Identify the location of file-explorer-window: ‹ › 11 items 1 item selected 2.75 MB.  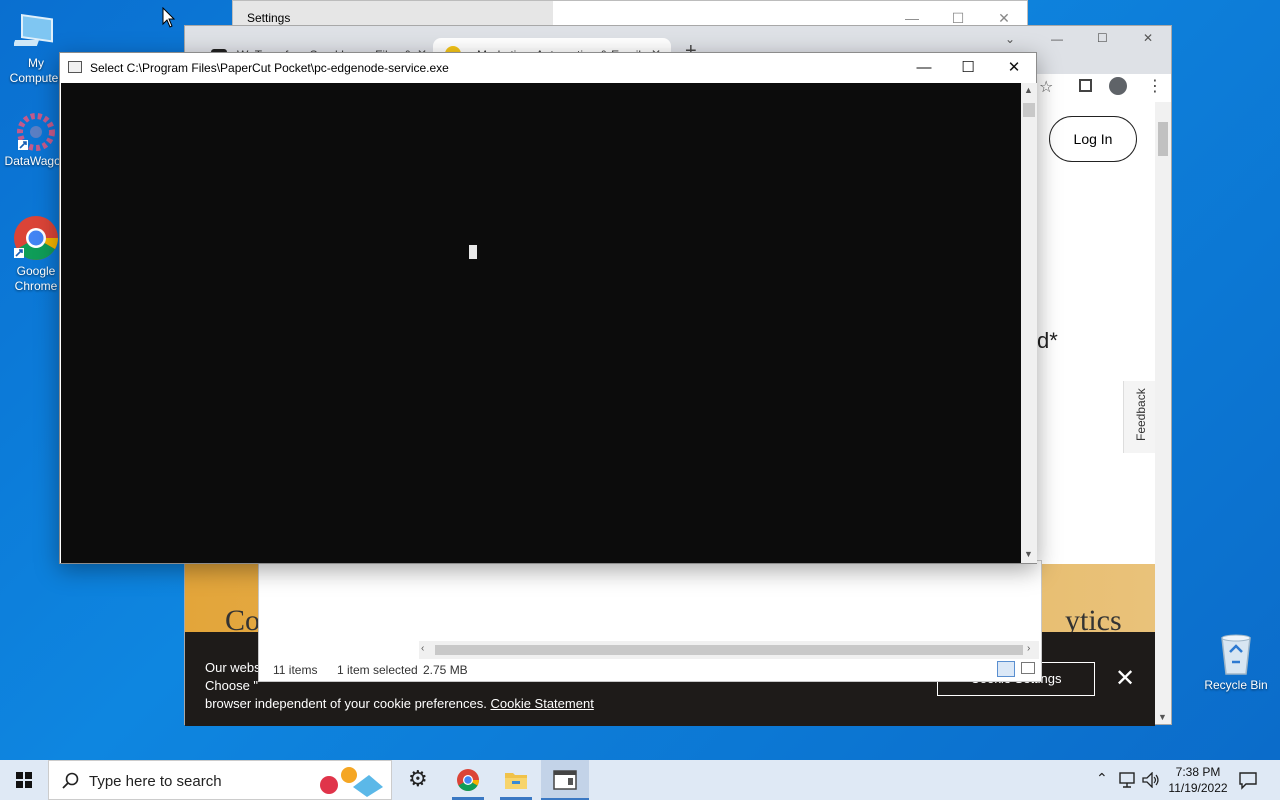
(650, 621).